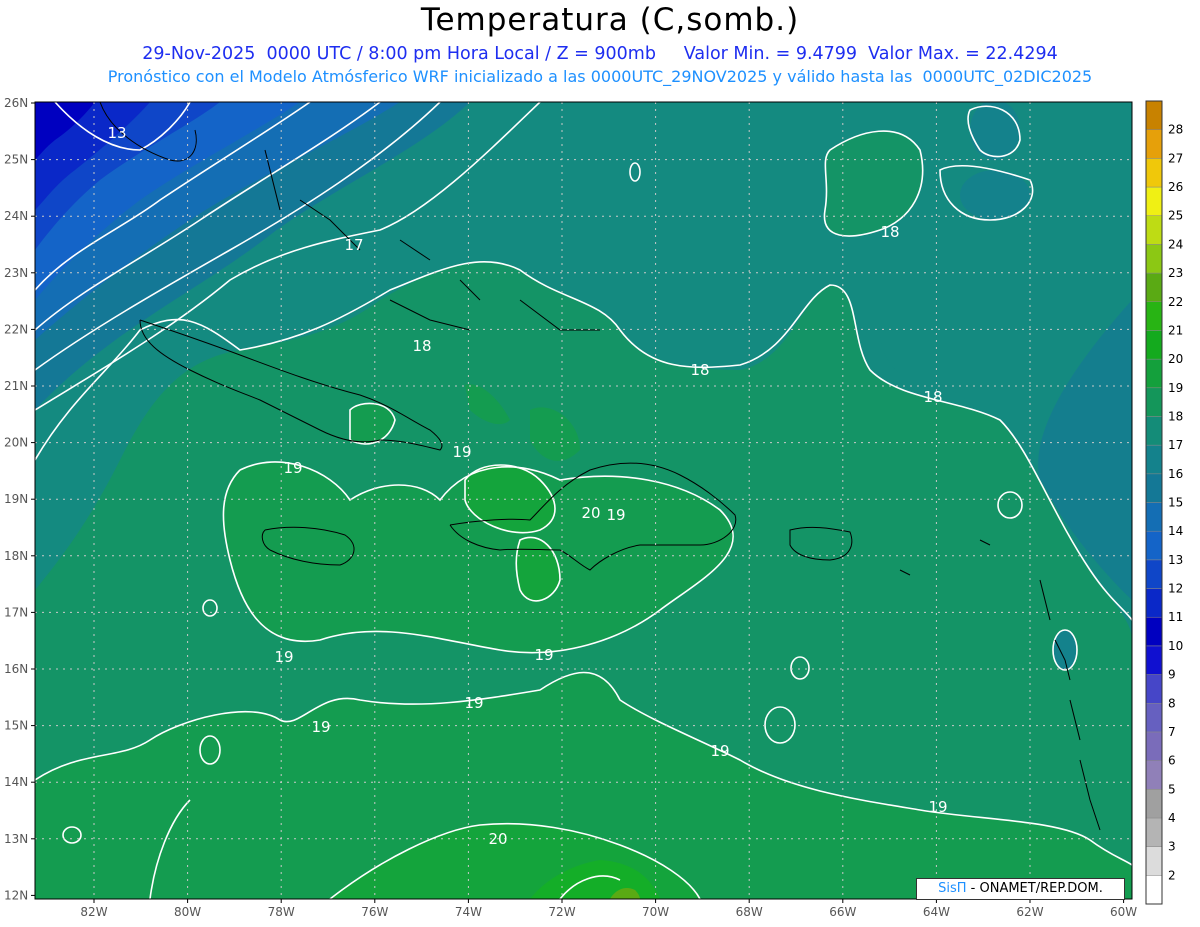 This screenshot has width=1200, height=927. Describe the element at coordinates (1175, 531) in the screenshot. I see `colorbar-label: 14` at that location.